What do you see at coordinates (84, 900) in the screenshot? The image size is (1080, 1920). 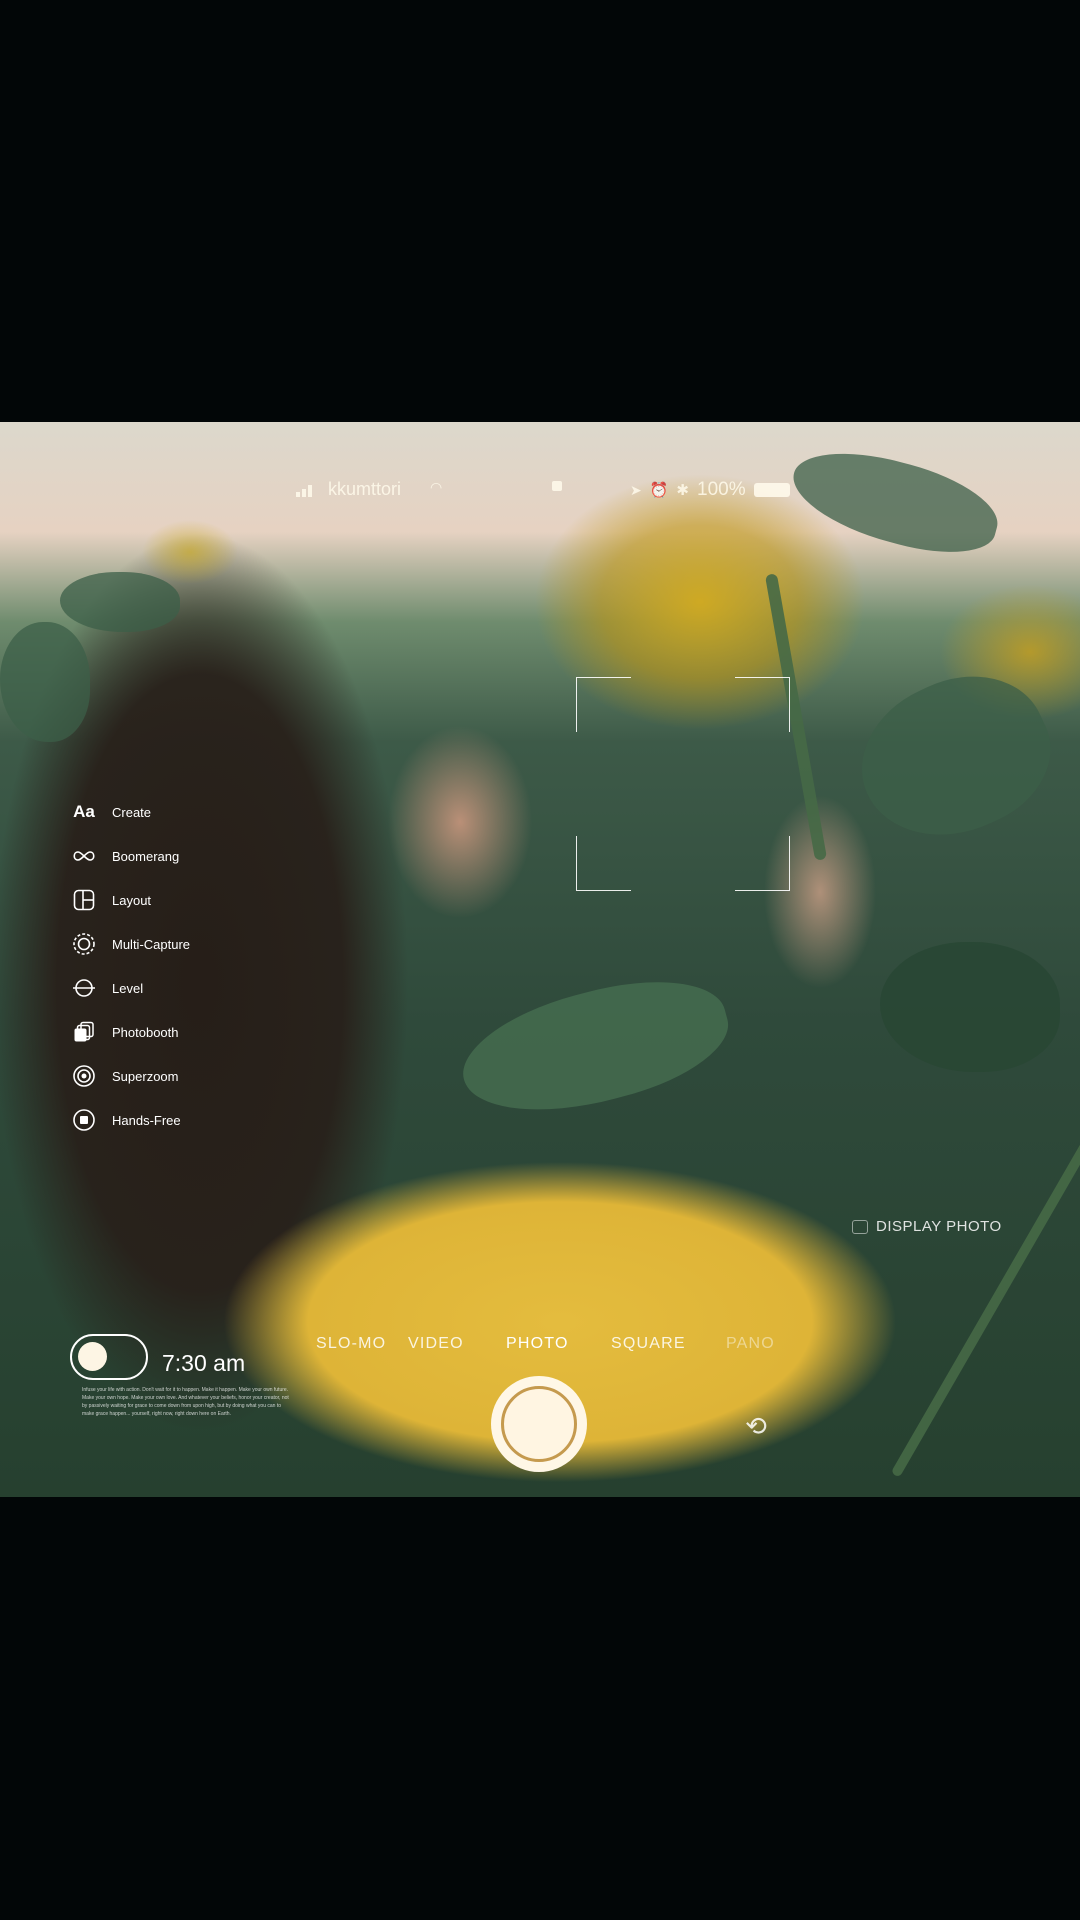 I see `layout-icon` at bounding box center [84, 900].